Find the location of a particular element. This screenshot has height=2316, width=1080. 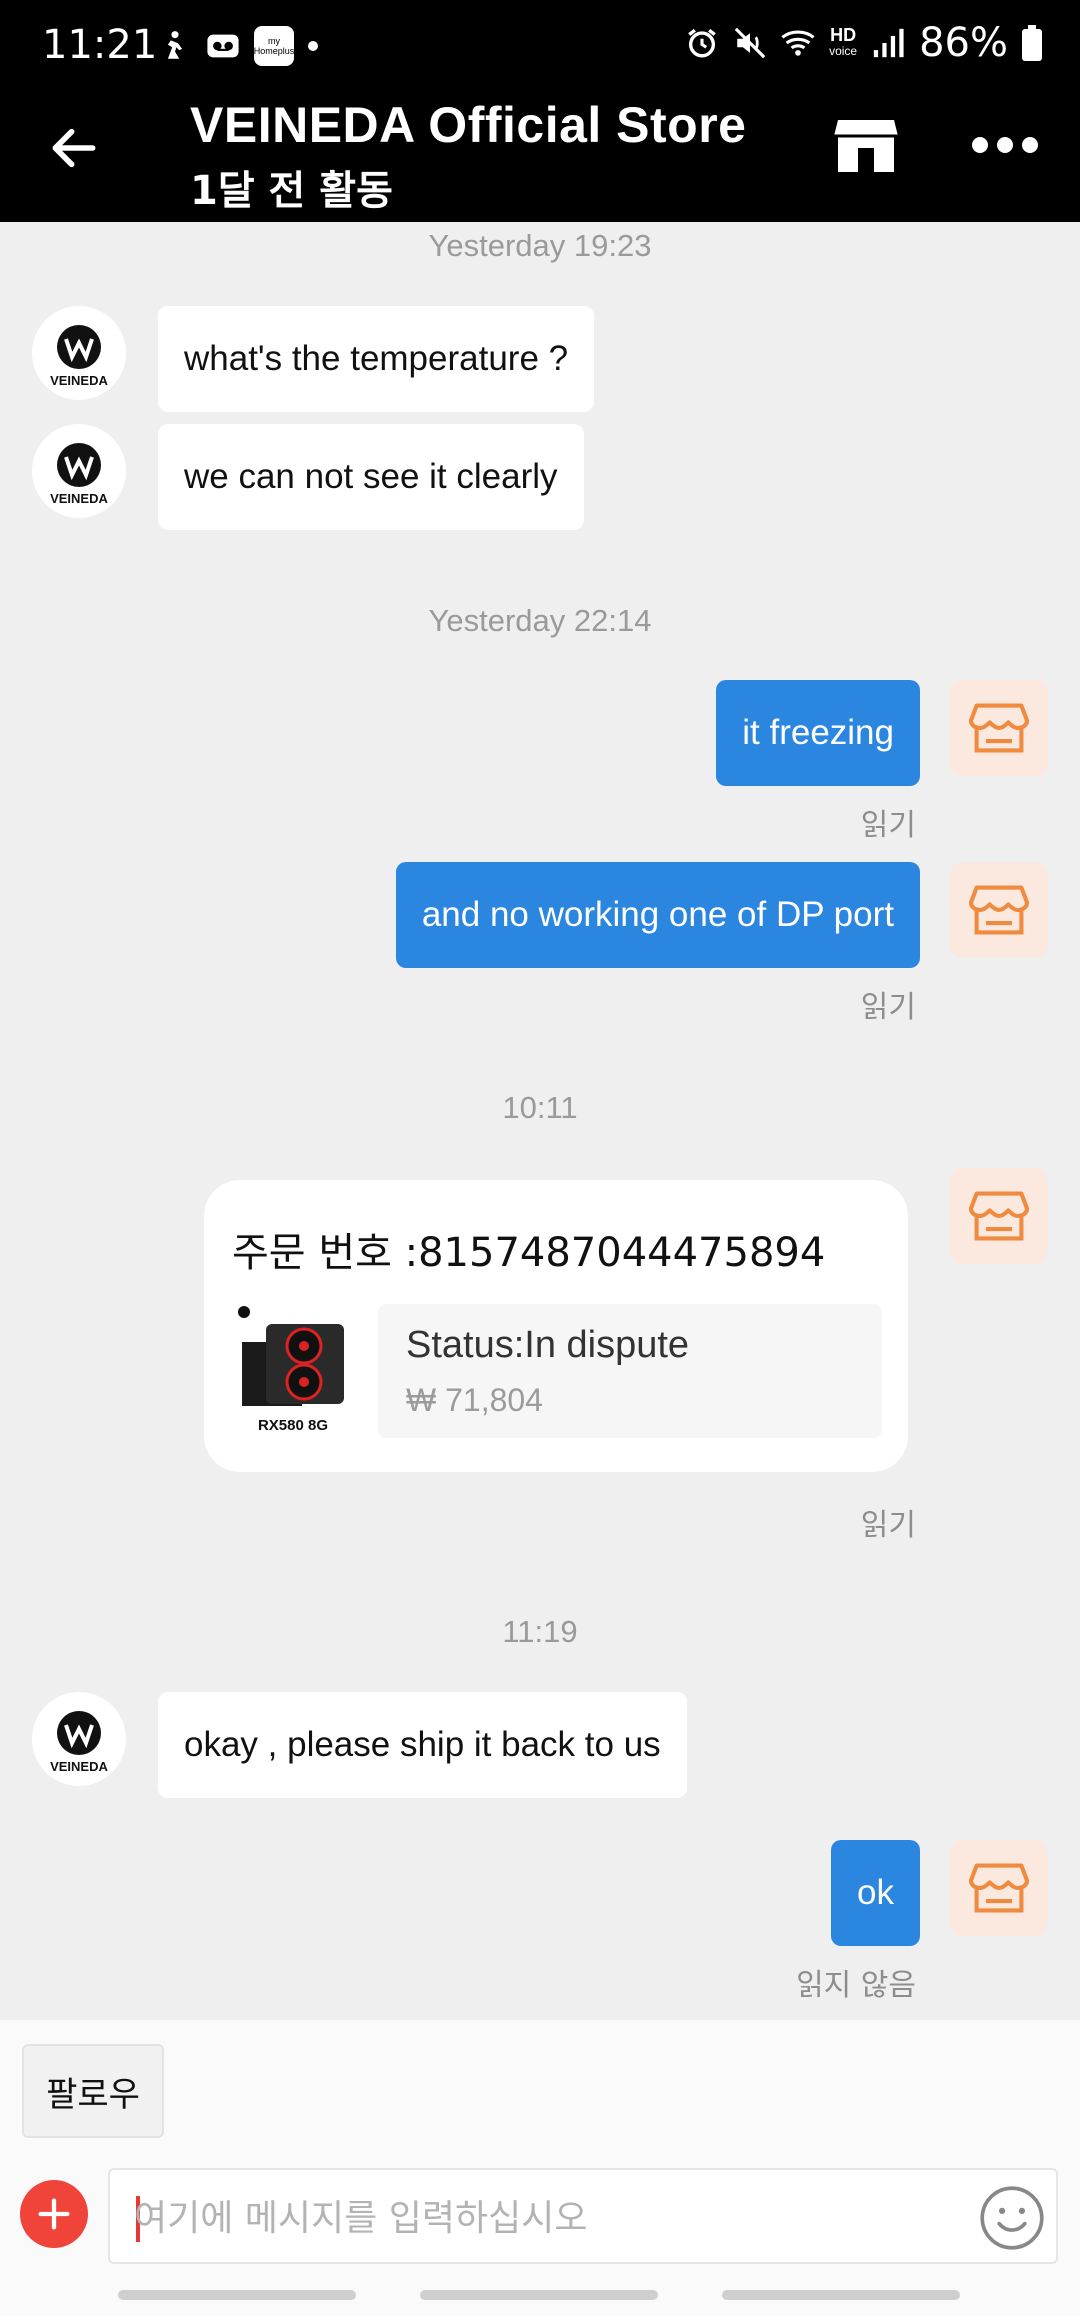

status-right-icons: HD voice 86% is located at coordinates (863, 43).